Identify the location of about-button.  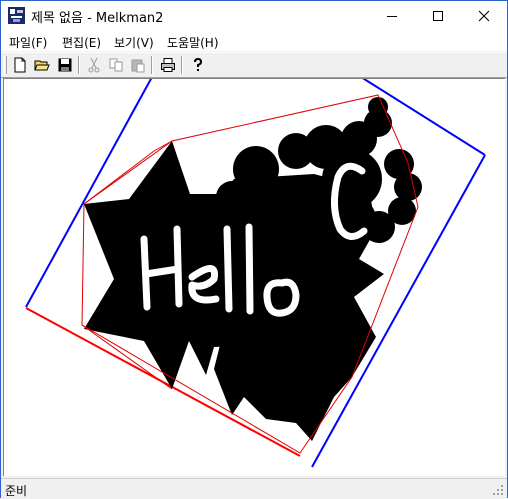
(198, 65).